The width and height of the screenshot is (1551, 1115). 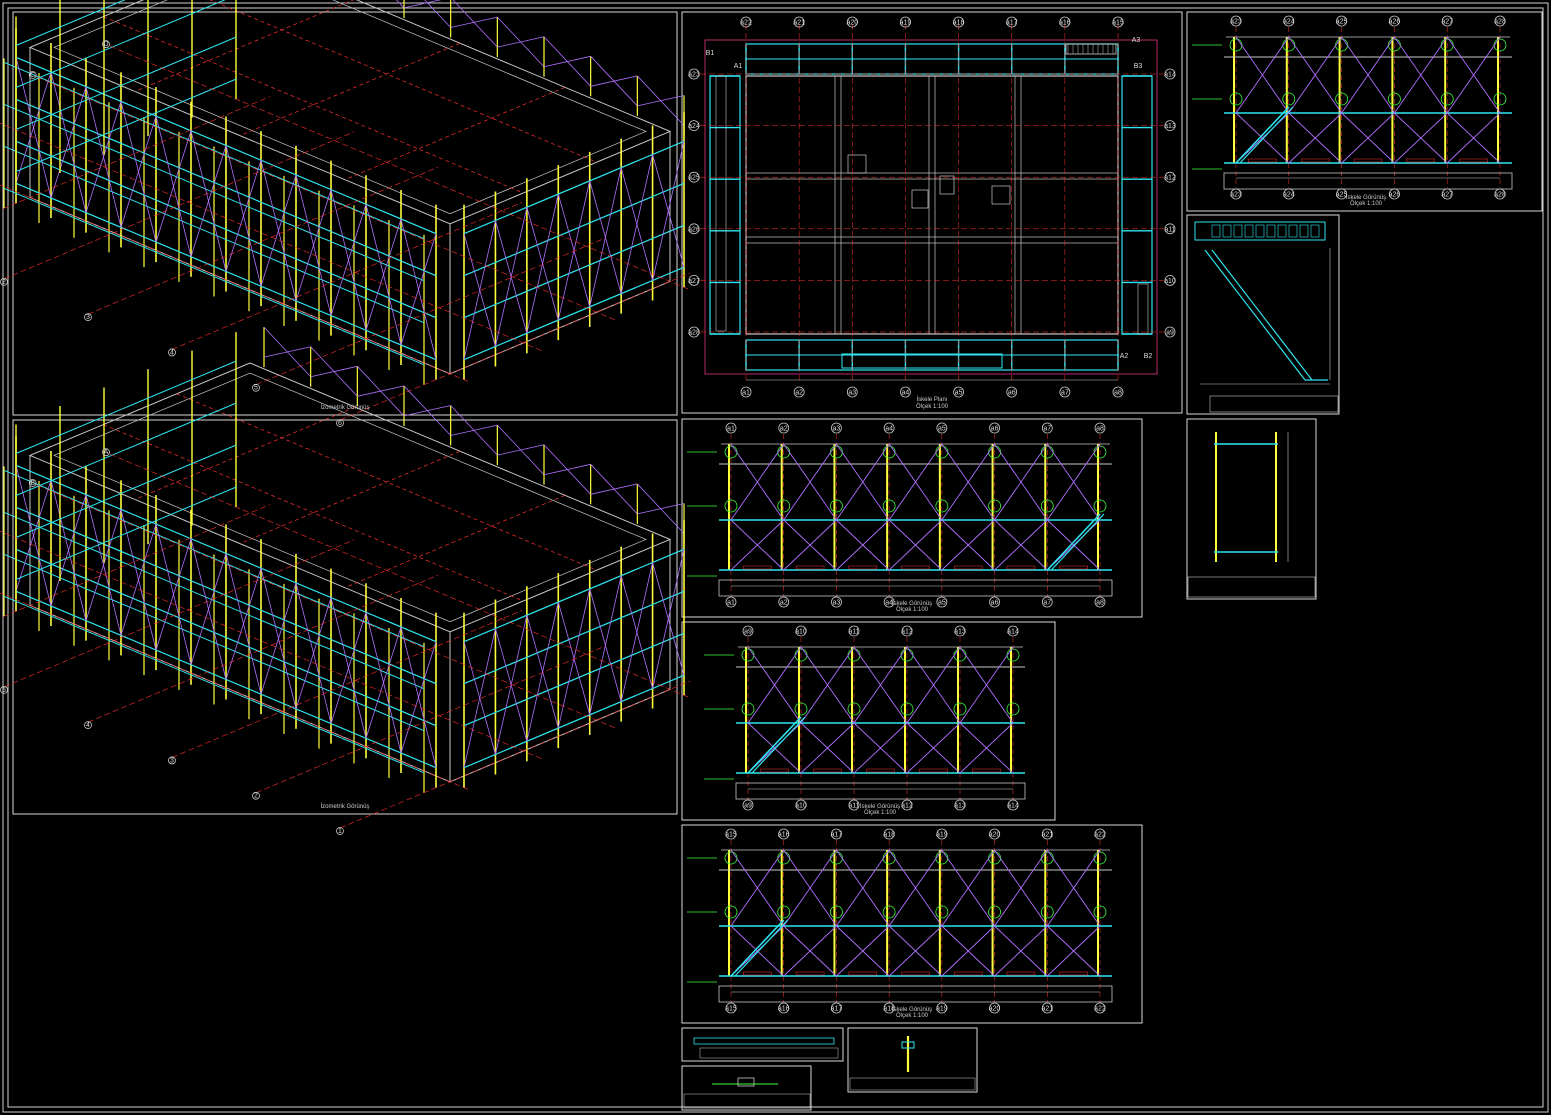 I want to click on elev-axis-label-top: a19, so click(x=942, y=835).